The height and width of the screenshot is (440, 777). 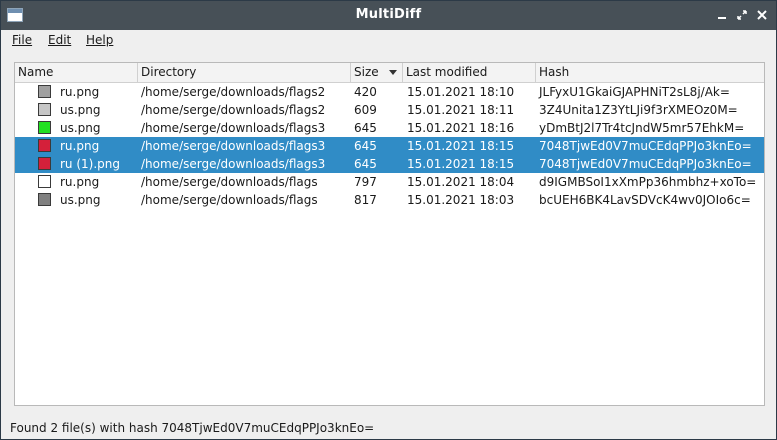 I want to click on menu-file: File, so click(x=22, y=40).